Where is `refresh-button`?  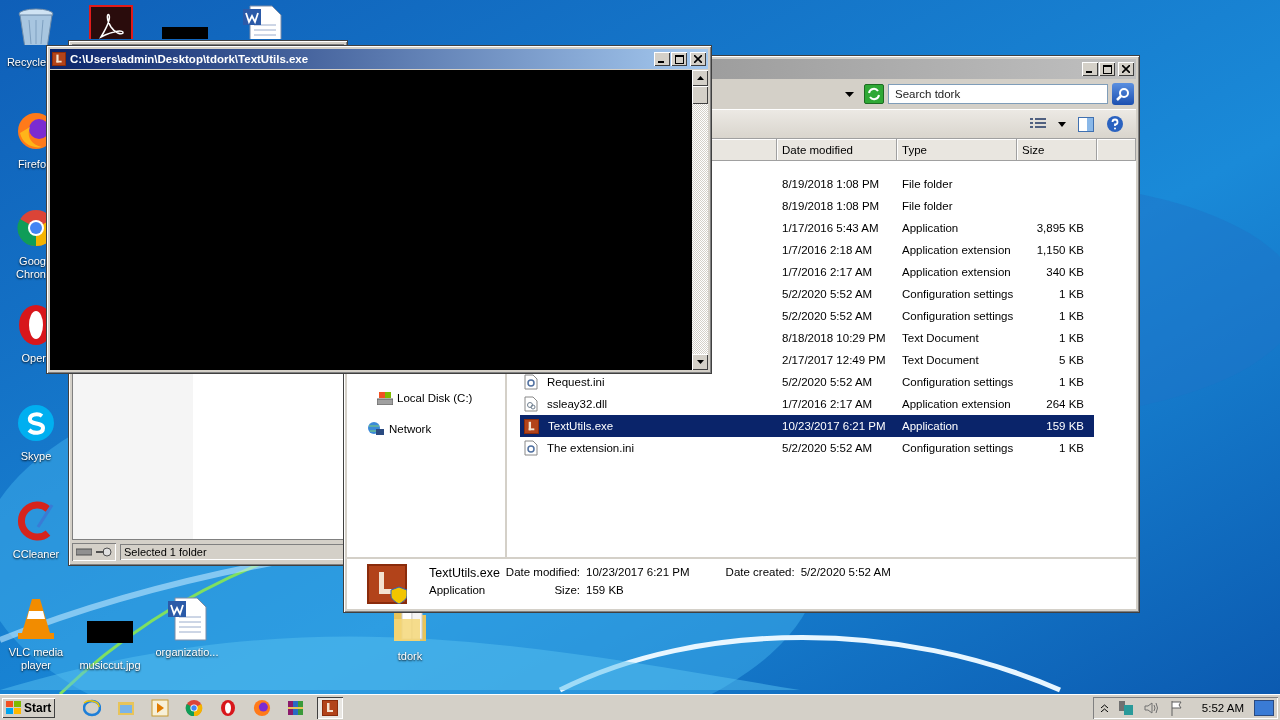 refresh-button is located at coordinates (874, 94).